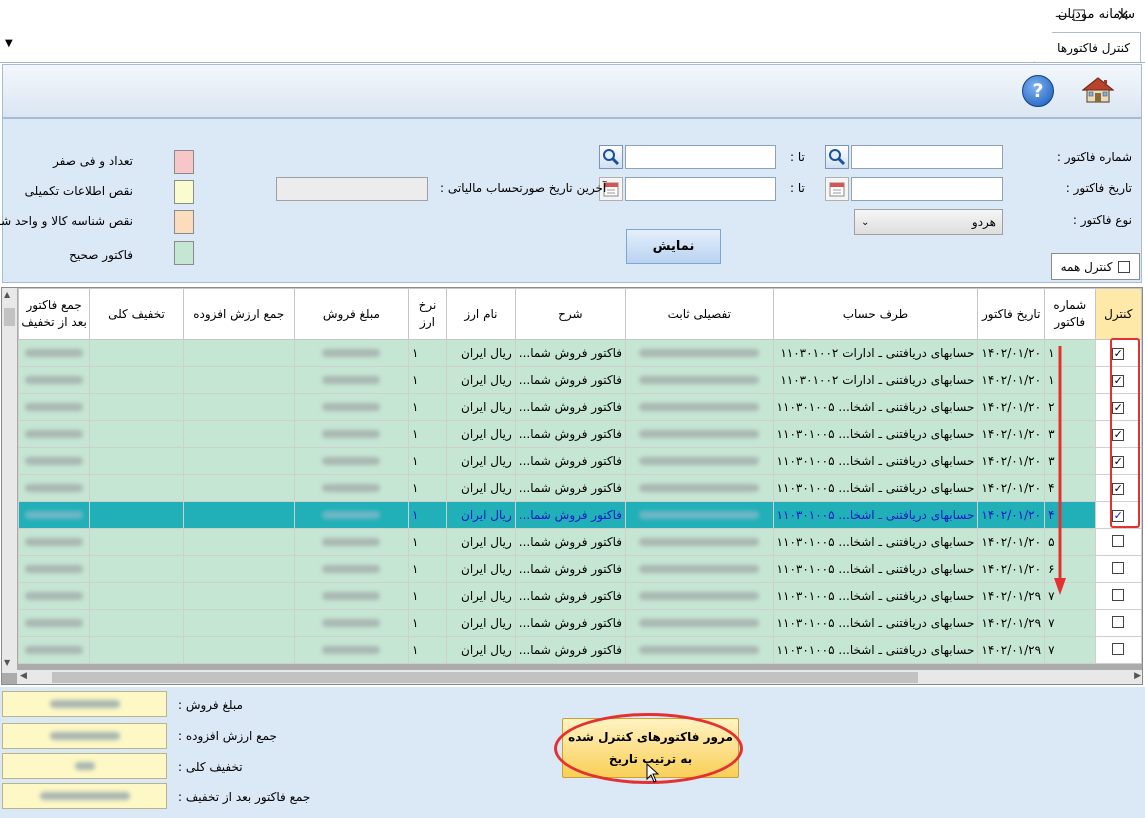 The width and height of the screenshot is (1145, 818). Describe the element at coordinates (699, 314) in the screenshot. I see `col-header-detail: تفصیلی ثابت` at that location.